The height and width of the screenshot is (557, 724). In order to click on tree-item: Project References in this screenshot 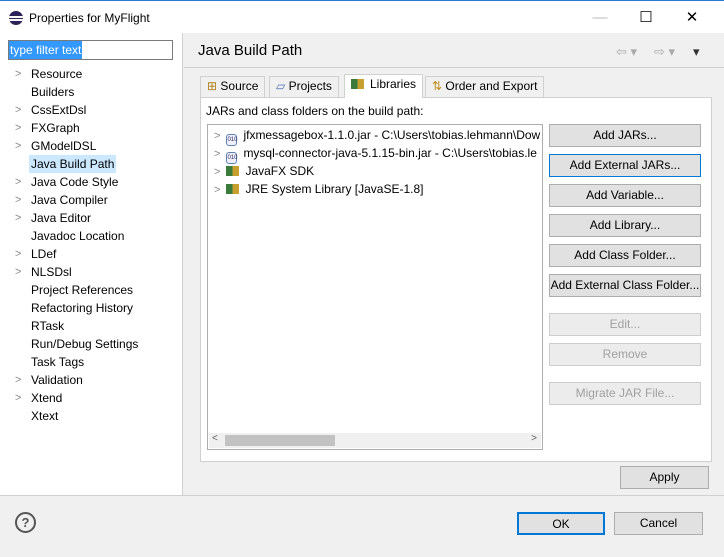, I will do `click(91, 290)`.